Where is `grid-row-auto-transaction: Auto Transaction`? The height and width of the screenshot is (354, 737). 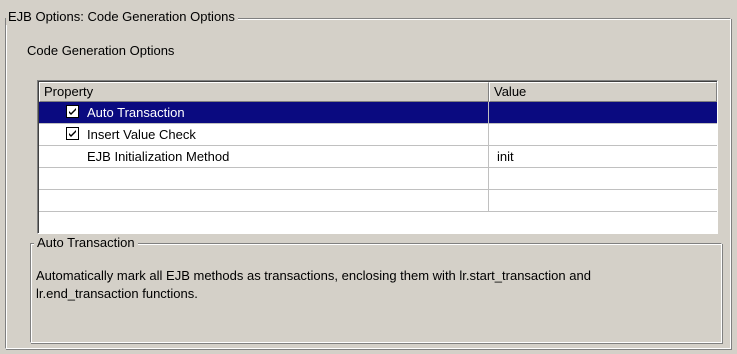
grid-row-auto-transaction: Auto Transaction is located at coordinates (378, 113).